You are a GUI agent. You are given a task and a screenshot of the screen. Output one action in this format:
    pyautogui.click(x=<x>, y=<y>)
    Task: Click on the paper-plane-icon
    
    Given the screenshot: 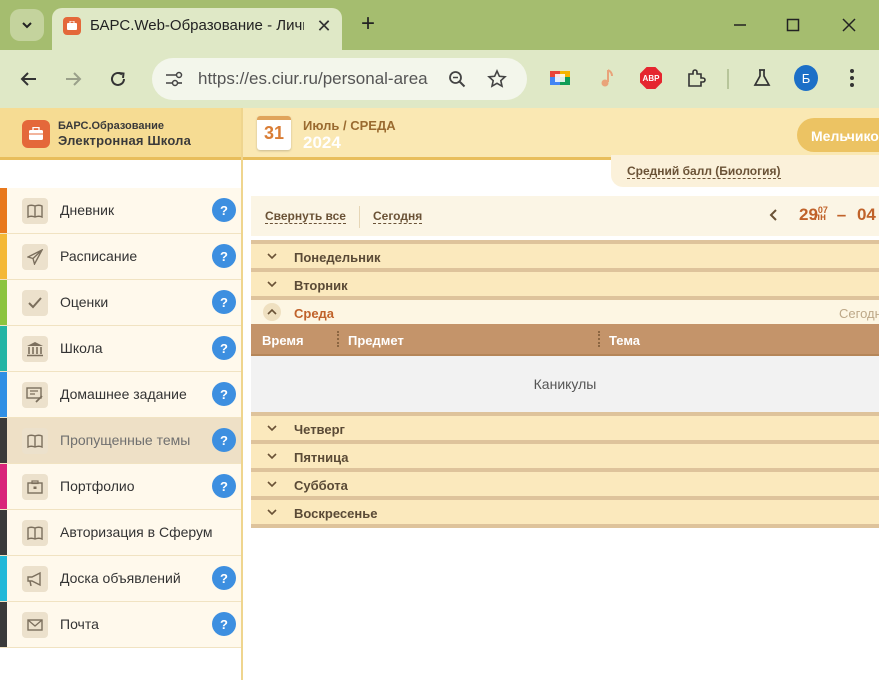 What is the action you would take?
    pyautogui.click(x=35, y=257)
    